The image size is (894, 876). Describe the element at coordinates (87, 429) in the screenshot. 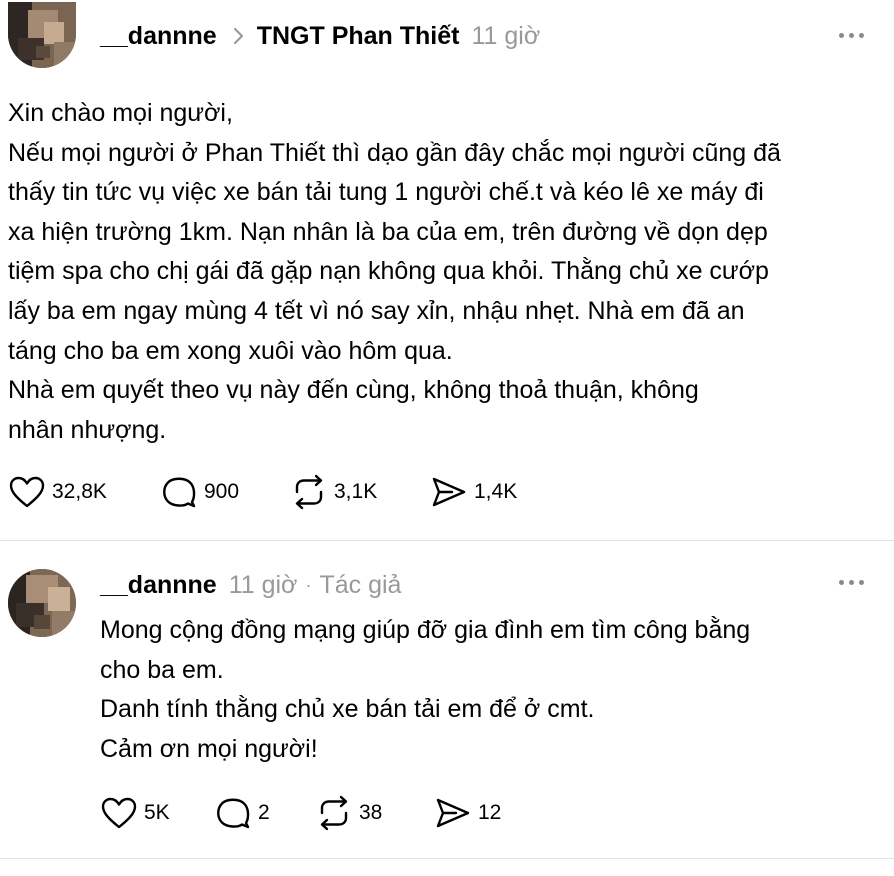

I see `post-line: nhân nhượng.` at that location.